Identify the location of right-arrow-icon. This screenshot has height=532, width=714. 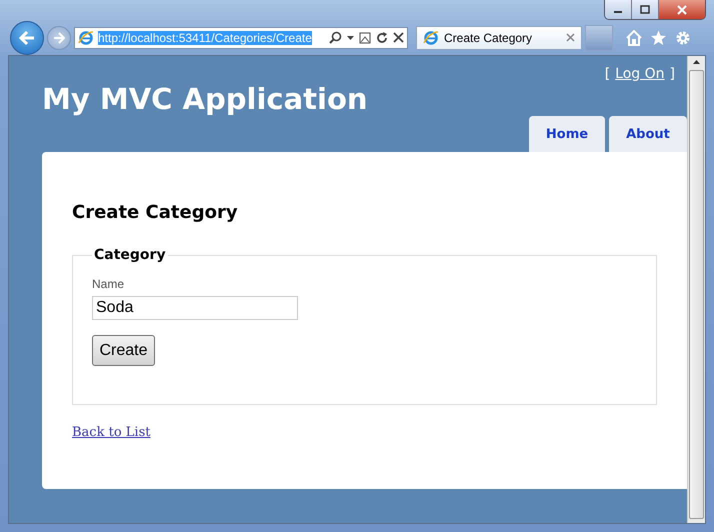
(59, 38).